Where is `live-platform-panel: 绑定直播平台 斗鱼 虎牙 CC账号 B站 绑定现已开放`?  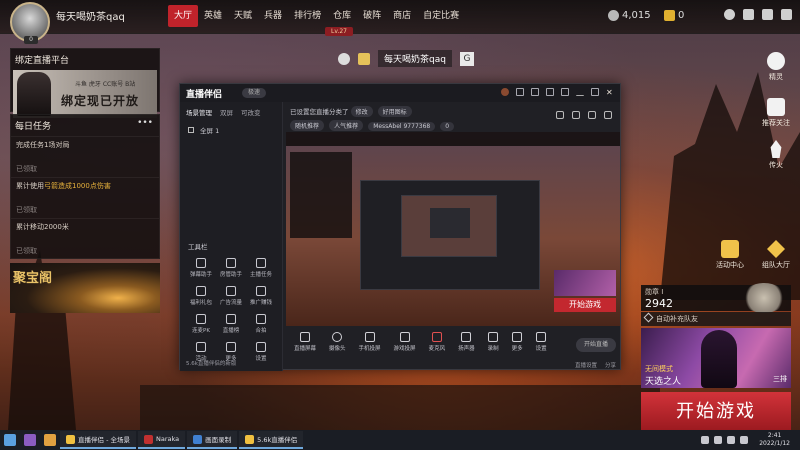 live-platform-panel: 绑定直播平台 斗鱼 虎牙 CC账号 B站 绑定现已开放 is located at coordinates (85, 83).